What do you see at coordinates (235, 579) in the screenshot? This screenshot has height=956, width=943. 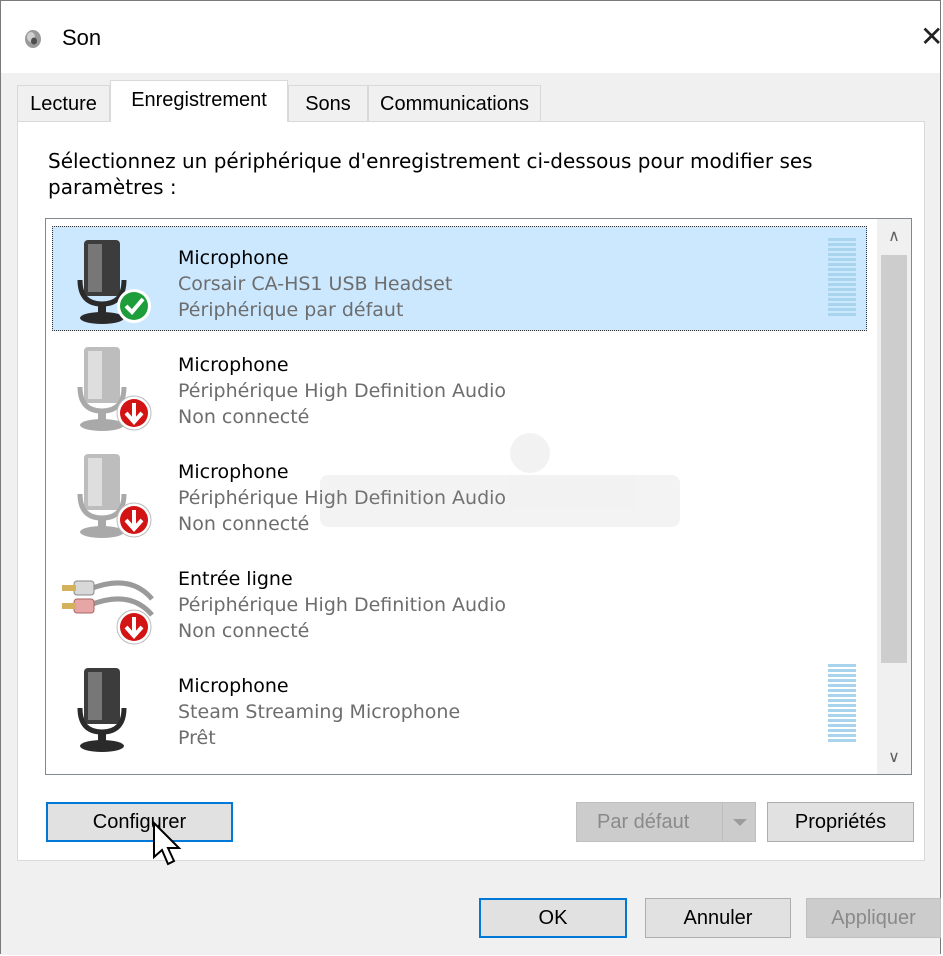 I see `device-name: Entrée ligne` at bounding box center [235, 579].